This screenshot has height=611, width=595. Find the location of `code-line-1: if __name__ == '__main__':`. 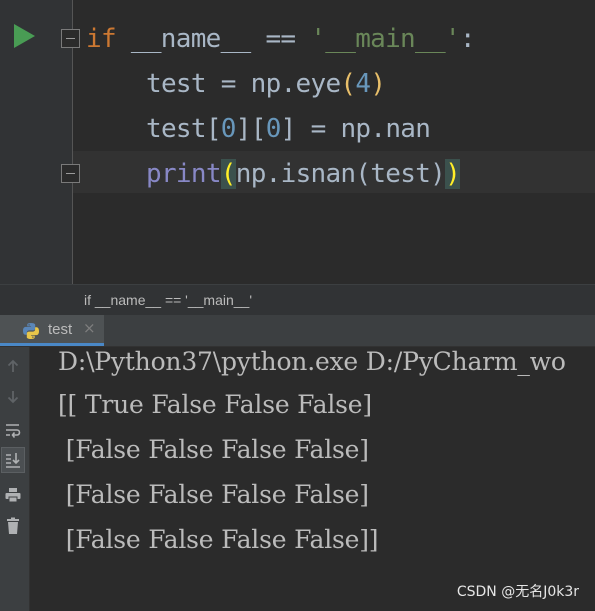

code-line-1: if __name__ == '__main__': is located at coordinates (281, 39).